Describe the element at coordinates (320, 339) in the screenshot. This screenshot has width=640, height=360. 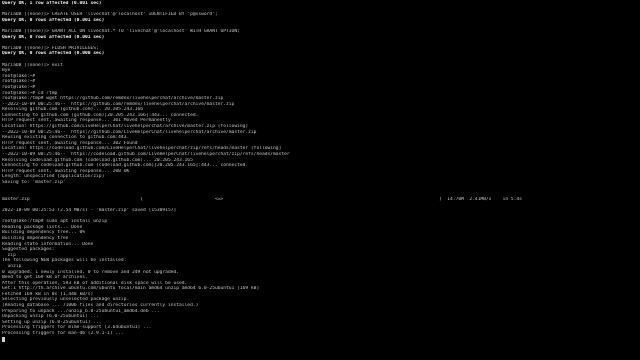
I see `terminal-cursor-line` at that location.